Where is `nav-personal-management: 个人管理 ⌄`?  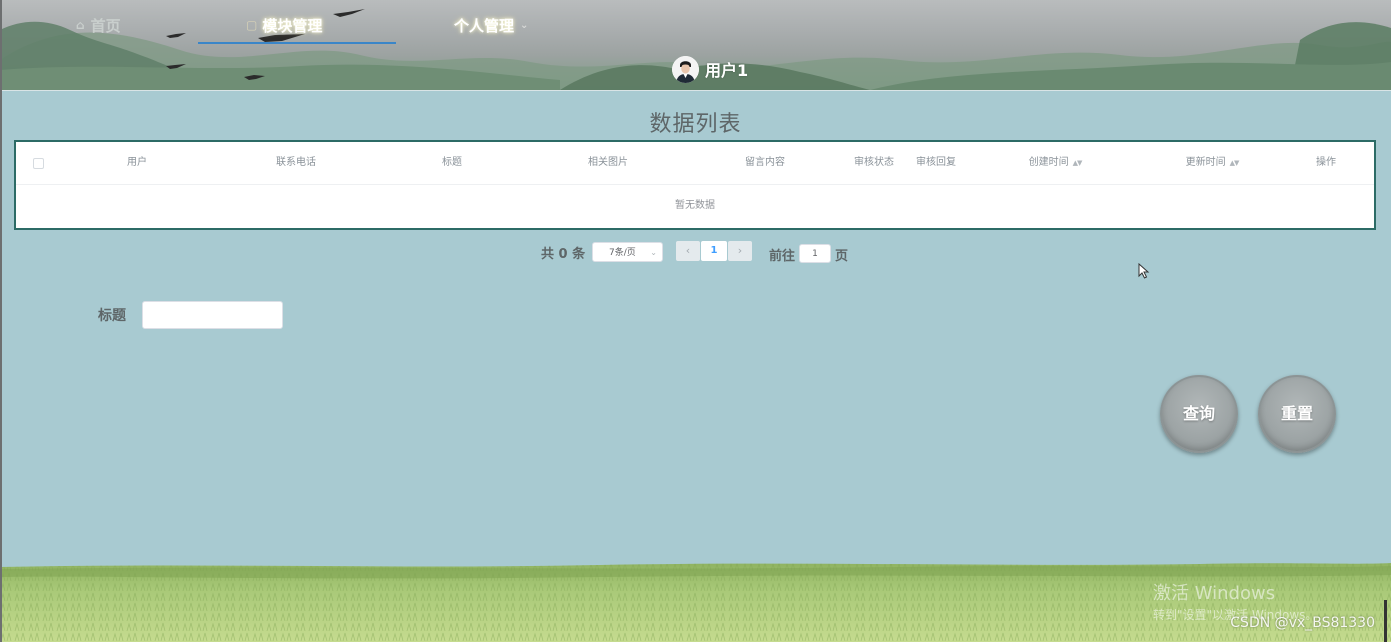 nav-personal-management: 个人管理 ⌄ is located at coordinates (491, 25).